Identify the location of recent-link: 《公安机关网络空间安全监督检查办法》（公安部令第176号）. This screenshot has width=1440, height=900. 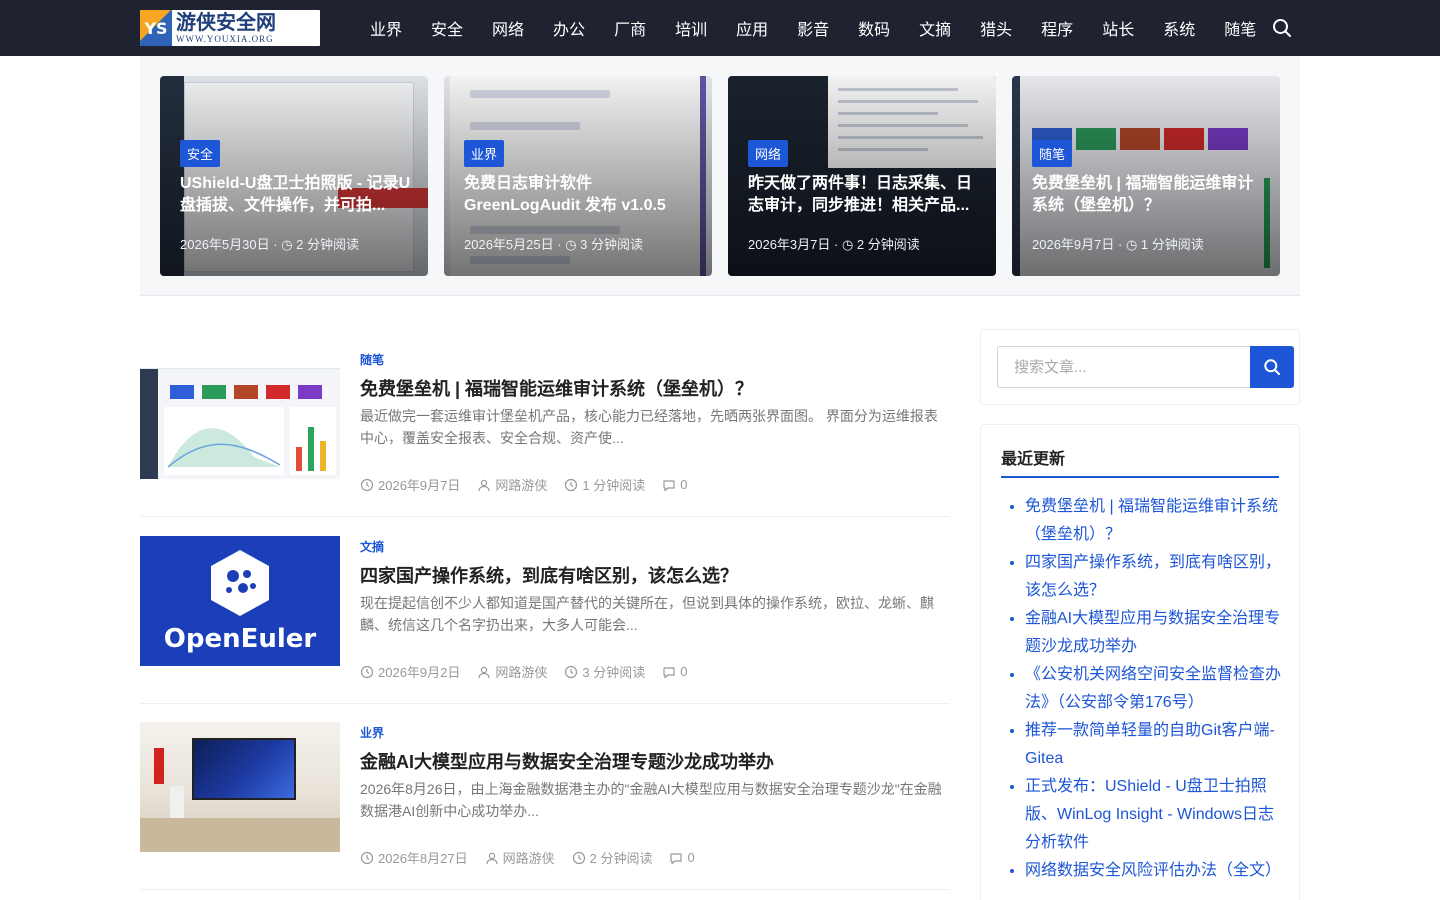
(1153, 688).